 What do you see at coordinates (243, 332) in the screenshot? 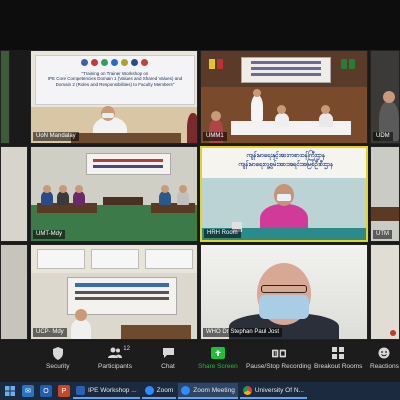
I see `participant-name-label: WHO Dr Stephan Paul Jost` at bounding box center [243, 332].